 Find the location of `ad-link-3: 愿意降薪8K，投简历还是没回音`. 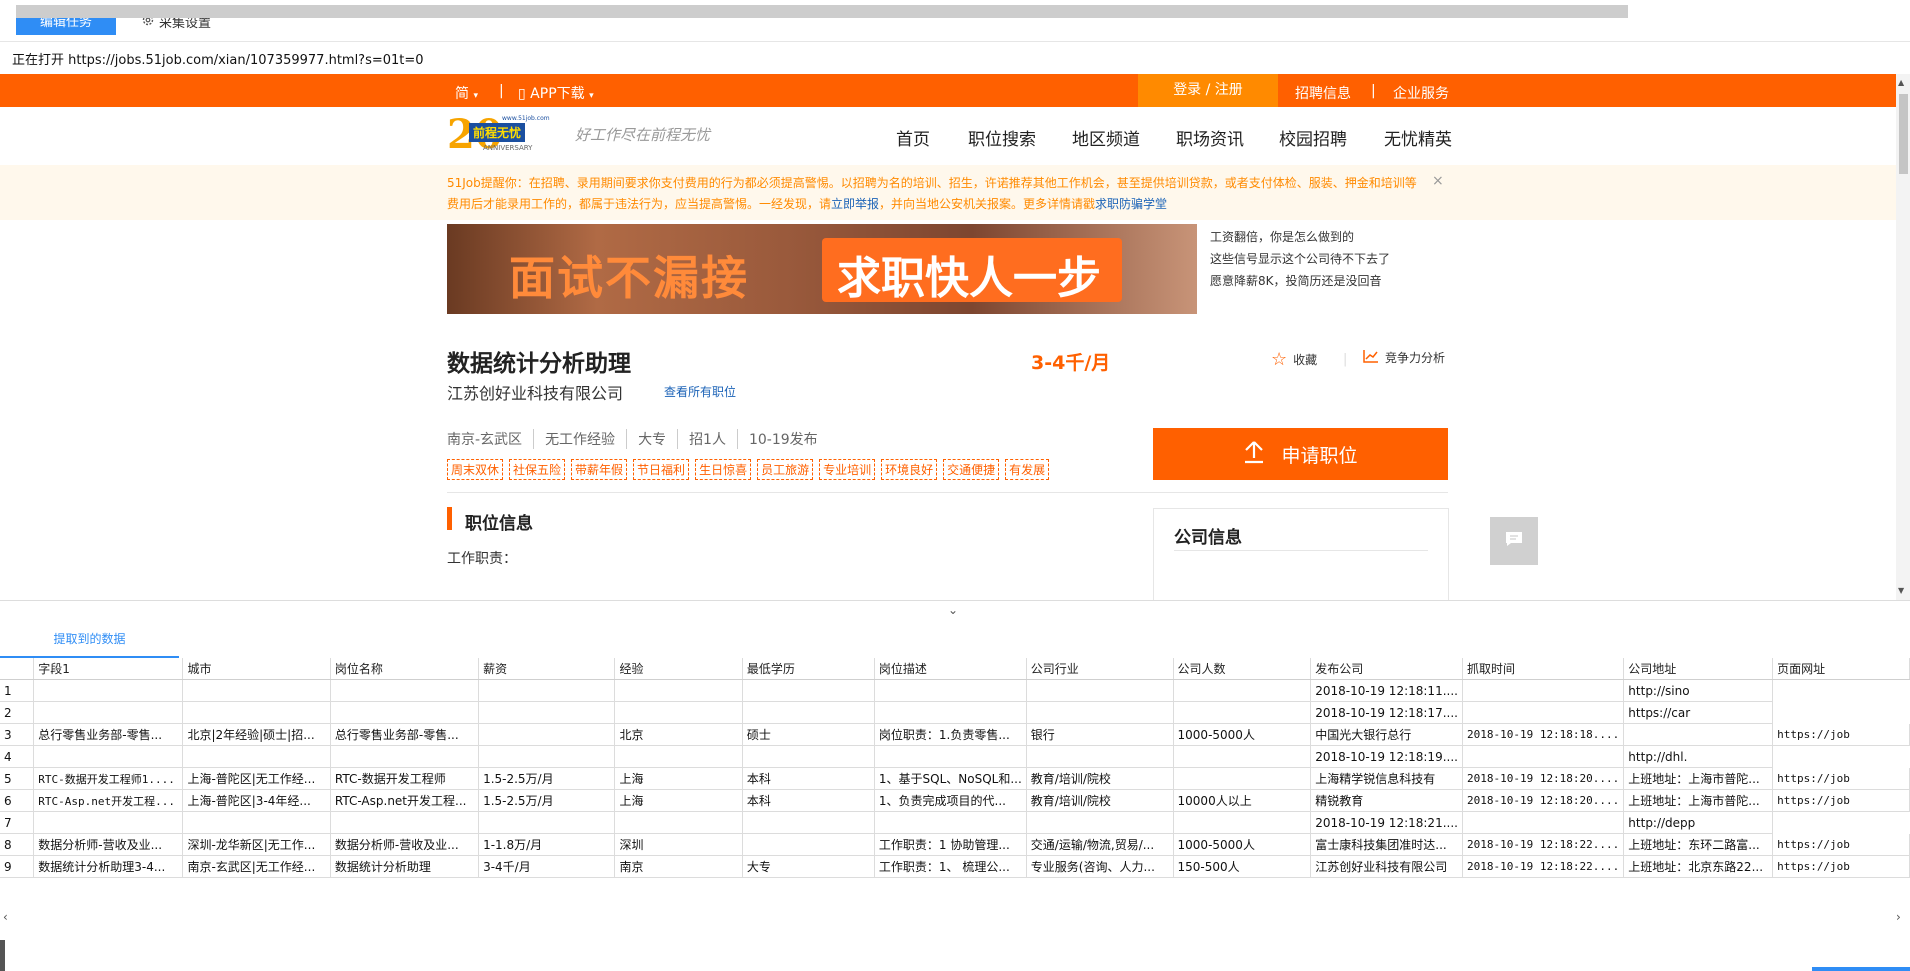

ad-link-3: 愿意降薪8K，投简历还是没回音 is located at coordinates (1296, 280).